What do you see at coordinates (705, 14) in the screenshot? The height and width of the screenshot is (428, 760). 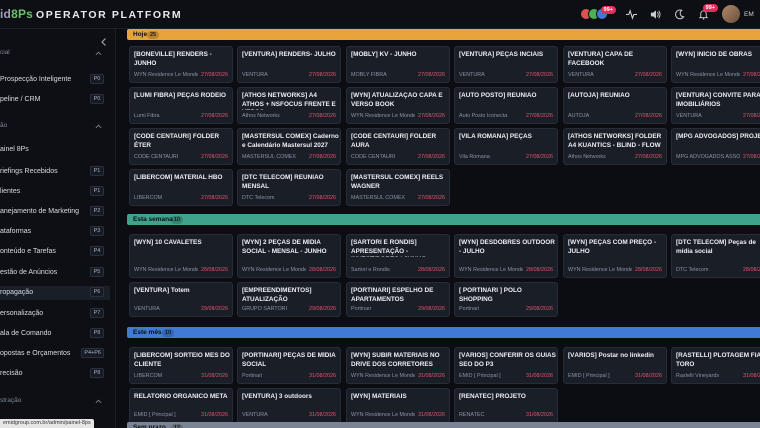 I see `notifications-button: 99+` at bounding box center [705, 14].